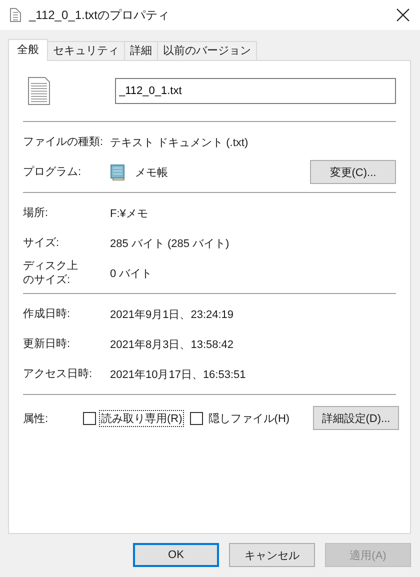 This screenshot has width=420, height=577. I want to click on file-name-field: _112_0_1.txt, so click(255, 91).